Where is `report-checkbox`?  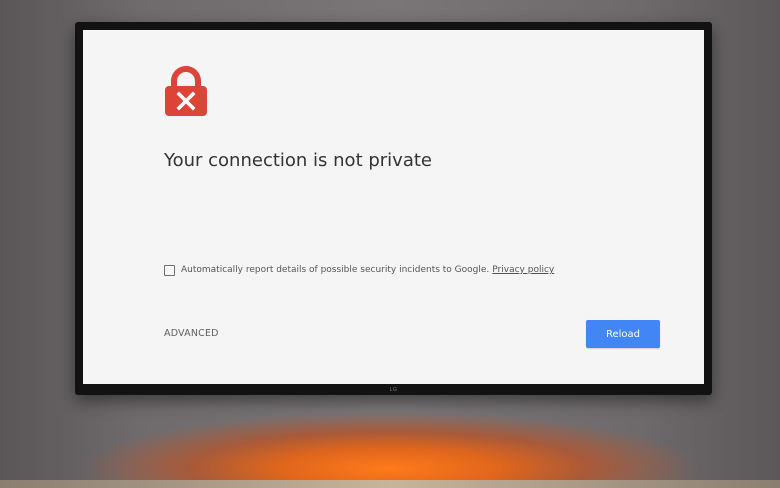
report-checkbox is located at coordinates (169, 270).